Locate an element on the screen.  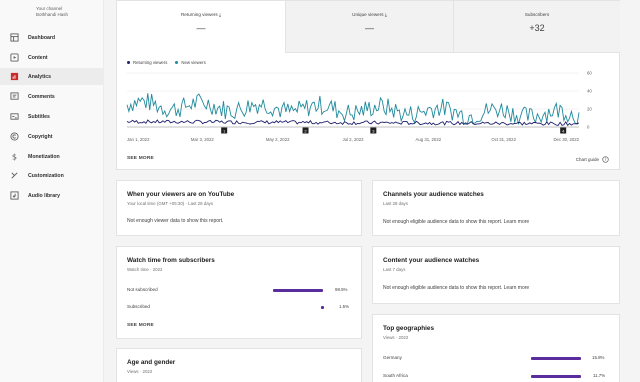
sidebar-item-analytics: Analytics is located at coordinates (52, 76).